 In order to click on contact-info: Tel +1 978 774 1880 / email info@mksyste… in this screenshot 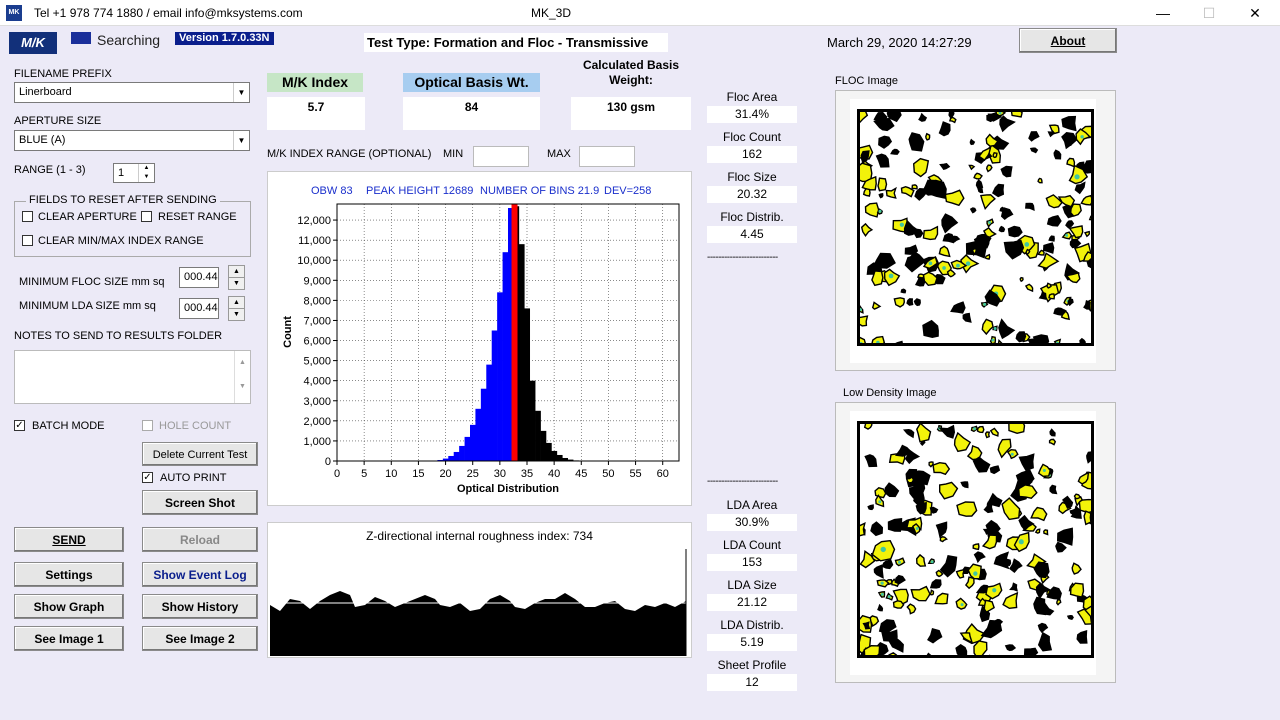, I will do `click(168, 13)`.